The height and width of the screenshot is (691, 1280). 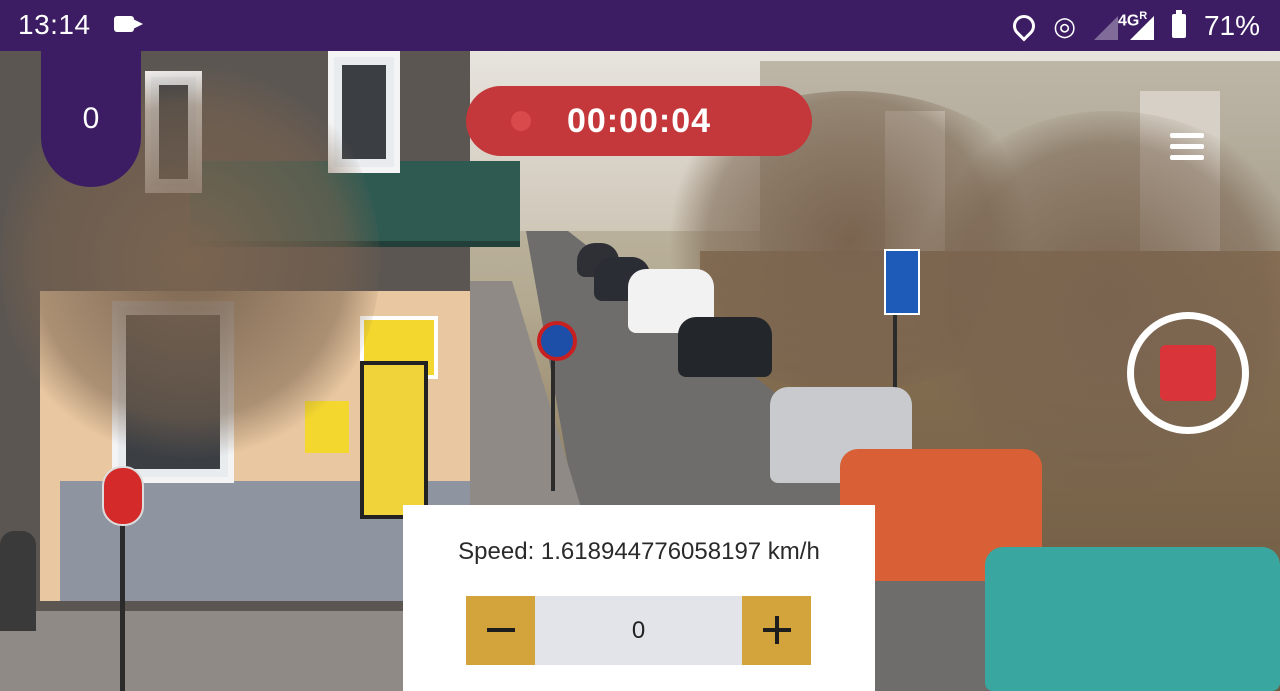 I want to click on stop-icon, so click(x=1188, y=373).